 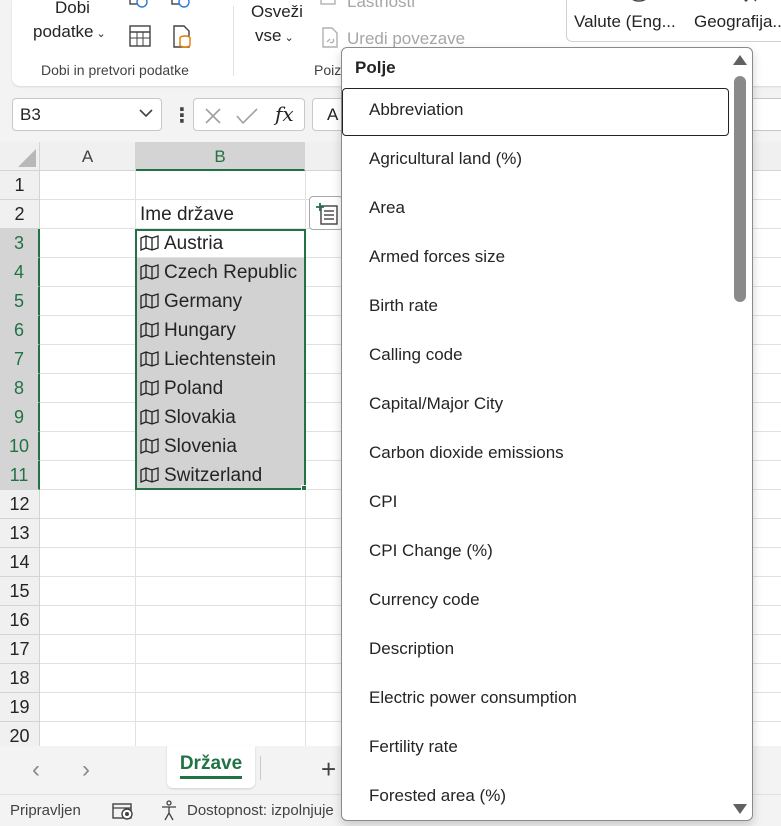 What do you see at coordinates (537, 406) in the screenshot?
I see `field-option: Capital/Major City` at bounding box center [537, 406].